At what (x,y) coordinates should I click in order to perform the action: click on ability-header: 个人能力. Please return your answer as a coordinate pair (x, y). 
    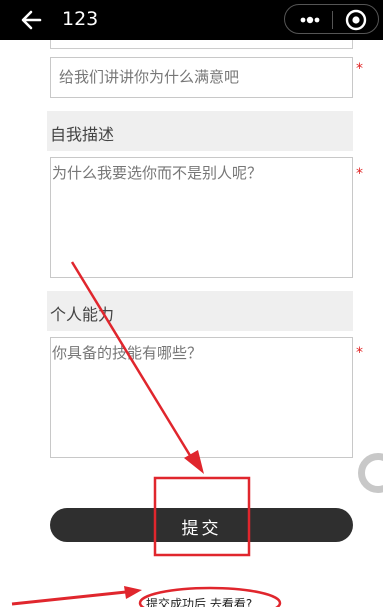
    Looking at the image, I should click on (200, 311).